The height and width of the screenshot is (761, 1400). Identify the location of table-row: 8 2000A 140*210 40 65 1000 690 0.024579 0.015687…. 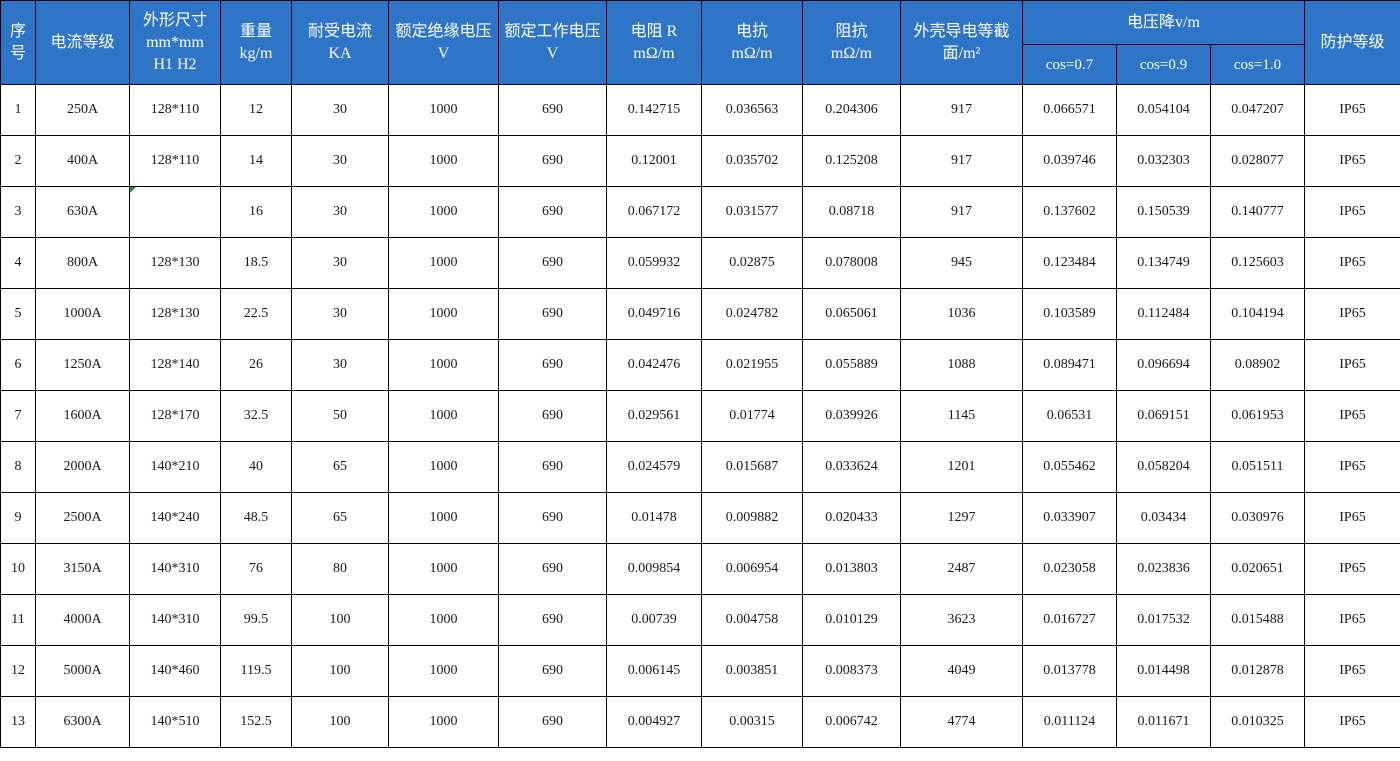
(700, 467).